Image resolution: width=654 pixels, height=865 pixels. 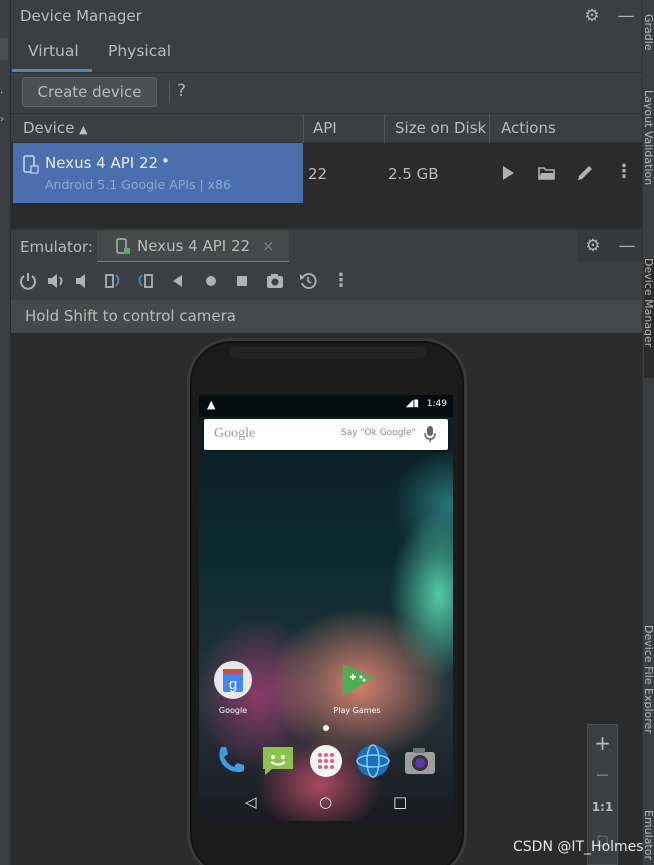 What do you see at coordinates (602, 743) in the screenshot?
I see `zoom-in-button: +` at bounding box center [602, 743].